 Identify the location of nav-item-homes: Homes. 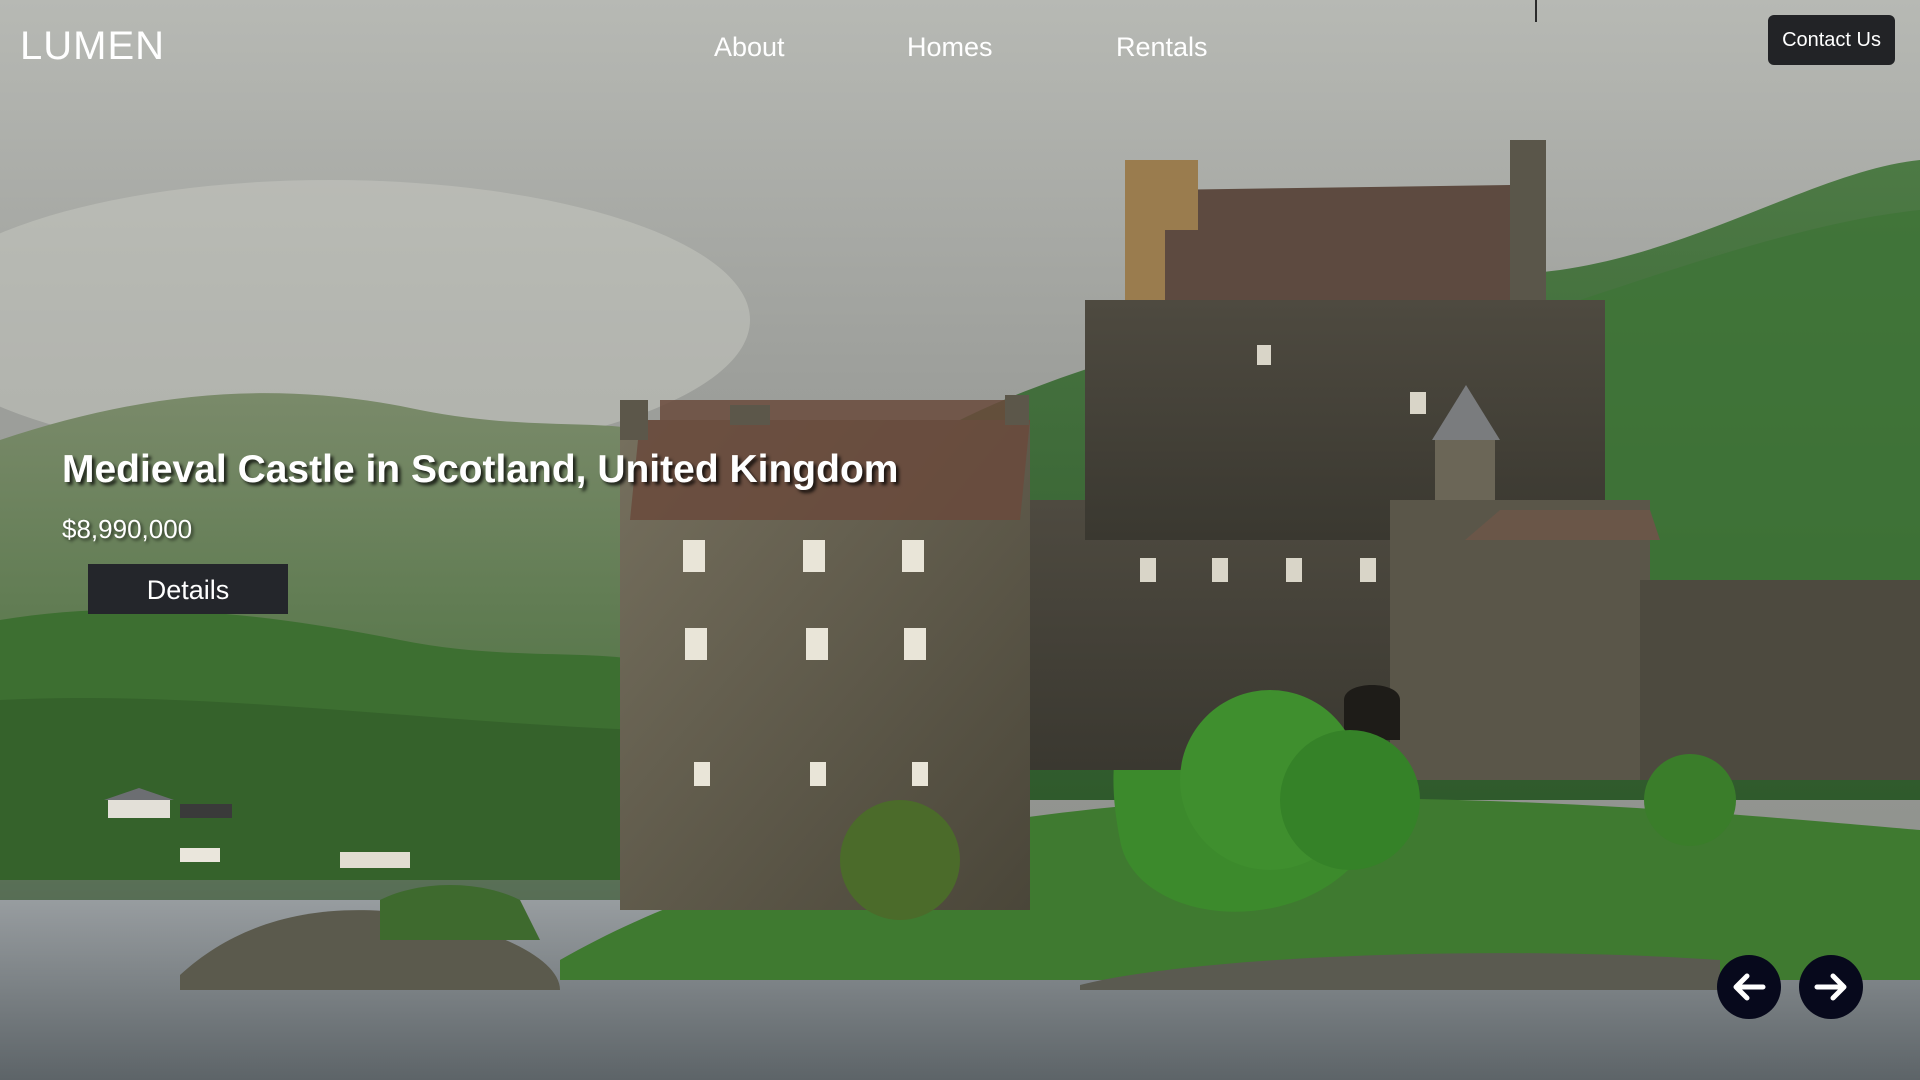
(950, 47).